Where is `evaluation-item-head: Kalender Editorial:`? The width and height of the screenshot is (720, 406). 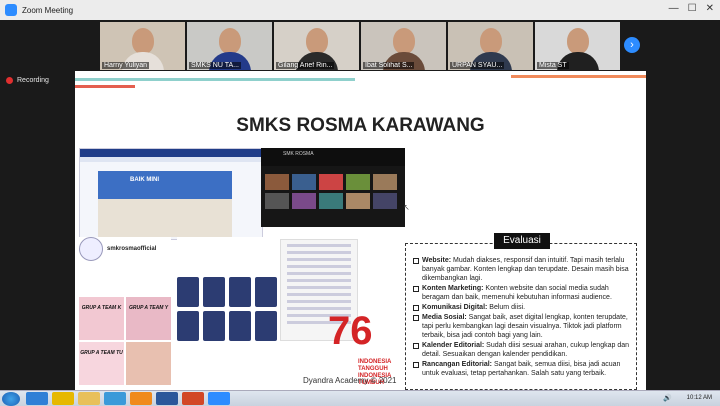 evaluation-item-head: Kalender Editorial: is located at coordinates (453, 345).